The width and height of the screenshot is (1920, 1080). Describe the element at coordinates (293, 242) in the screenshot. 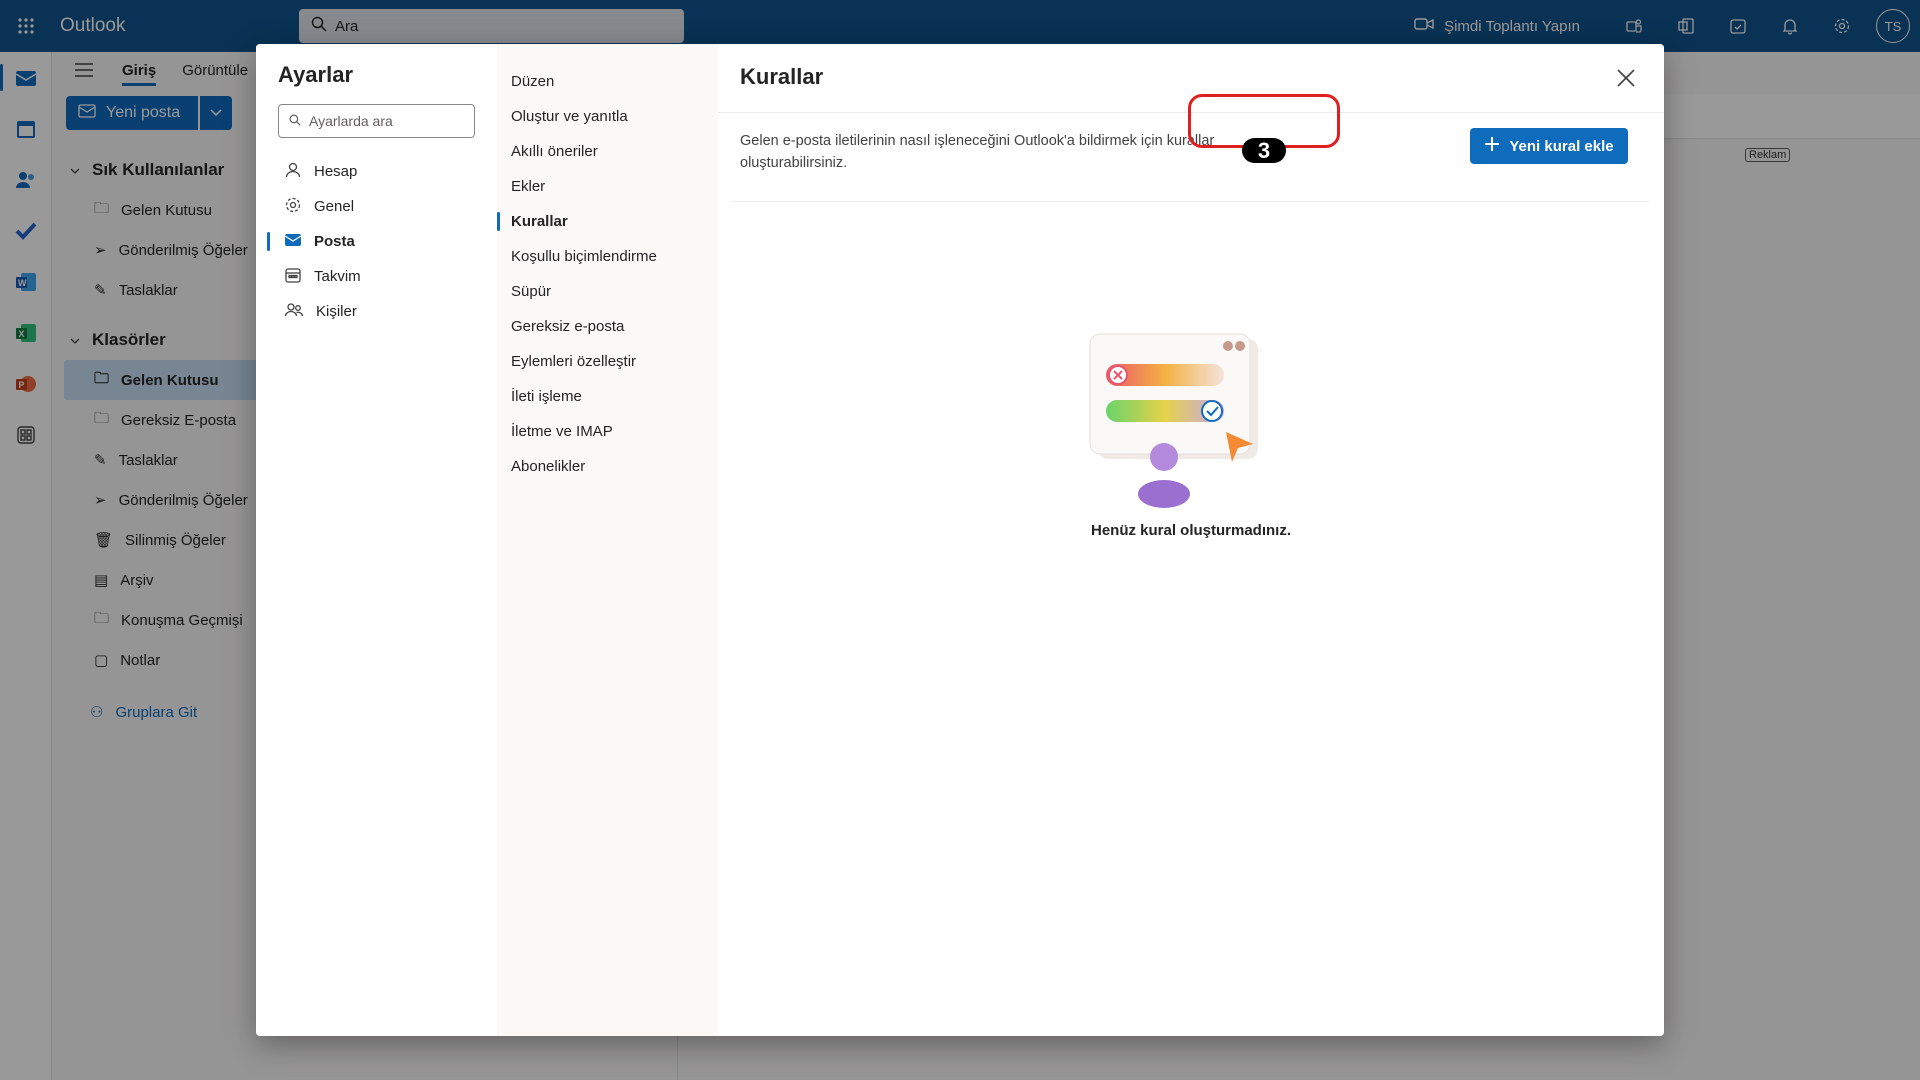

I see `mail-icon` at that location.